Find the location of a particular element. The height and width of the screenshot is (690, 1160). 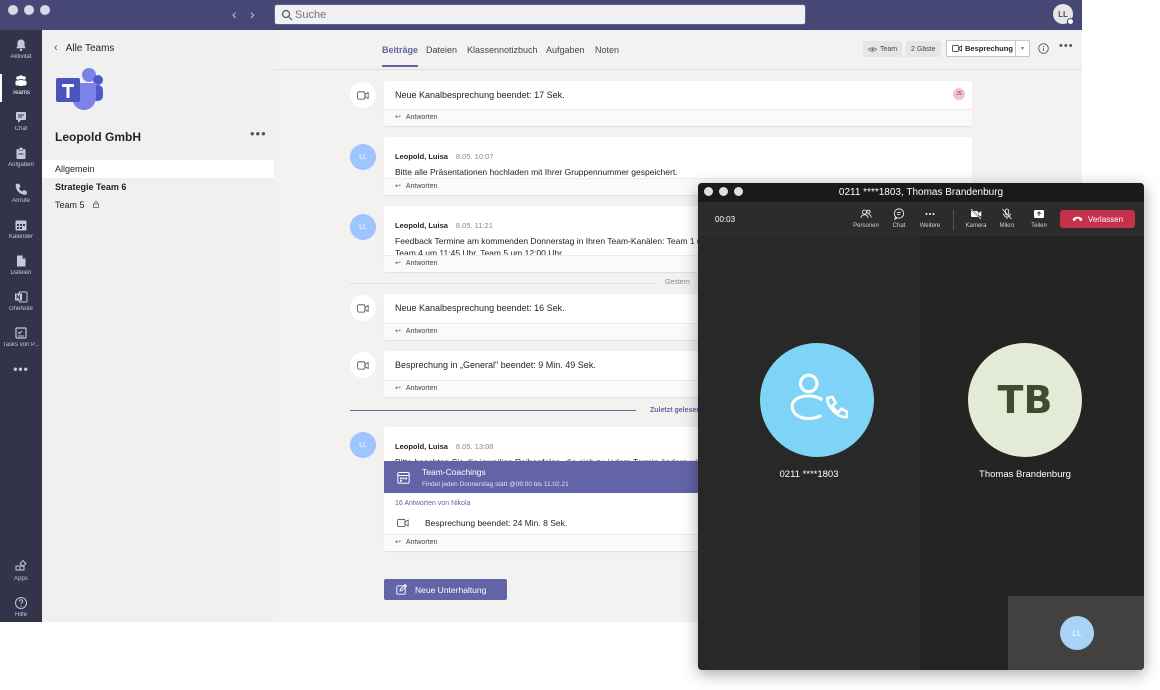

chat-icon is located at coordinates (21, 117).